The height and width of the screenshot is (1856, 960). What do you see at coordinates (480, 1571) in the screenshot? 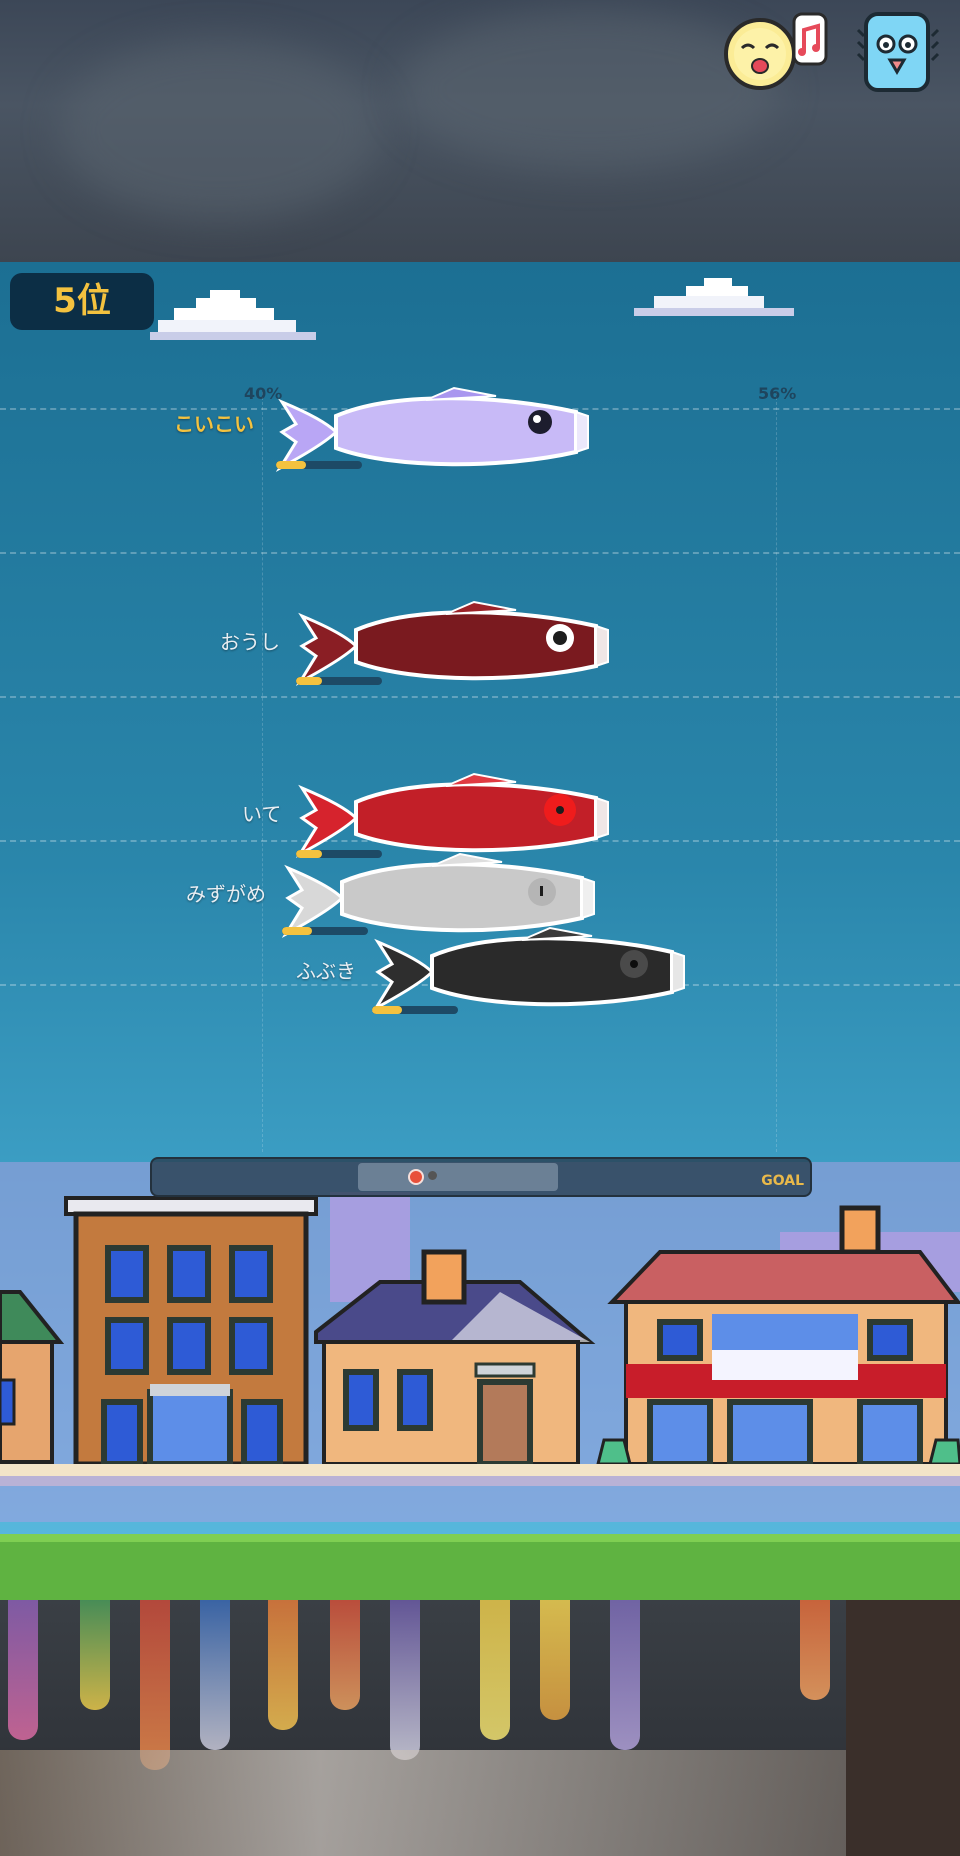
I see `grass-strip` at bounding box center [480, 1571].